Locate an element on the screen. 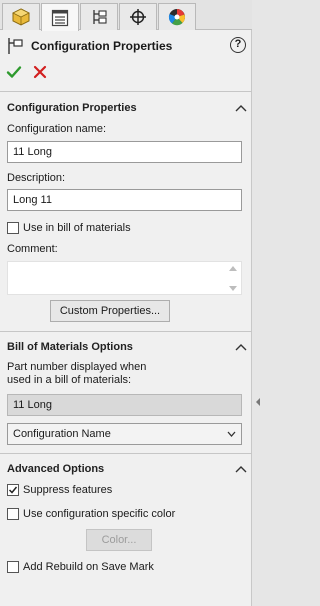 The height and width of the screenshot is (606, 320). tab-dimxpert-manager is located at coordinates (138, 16).